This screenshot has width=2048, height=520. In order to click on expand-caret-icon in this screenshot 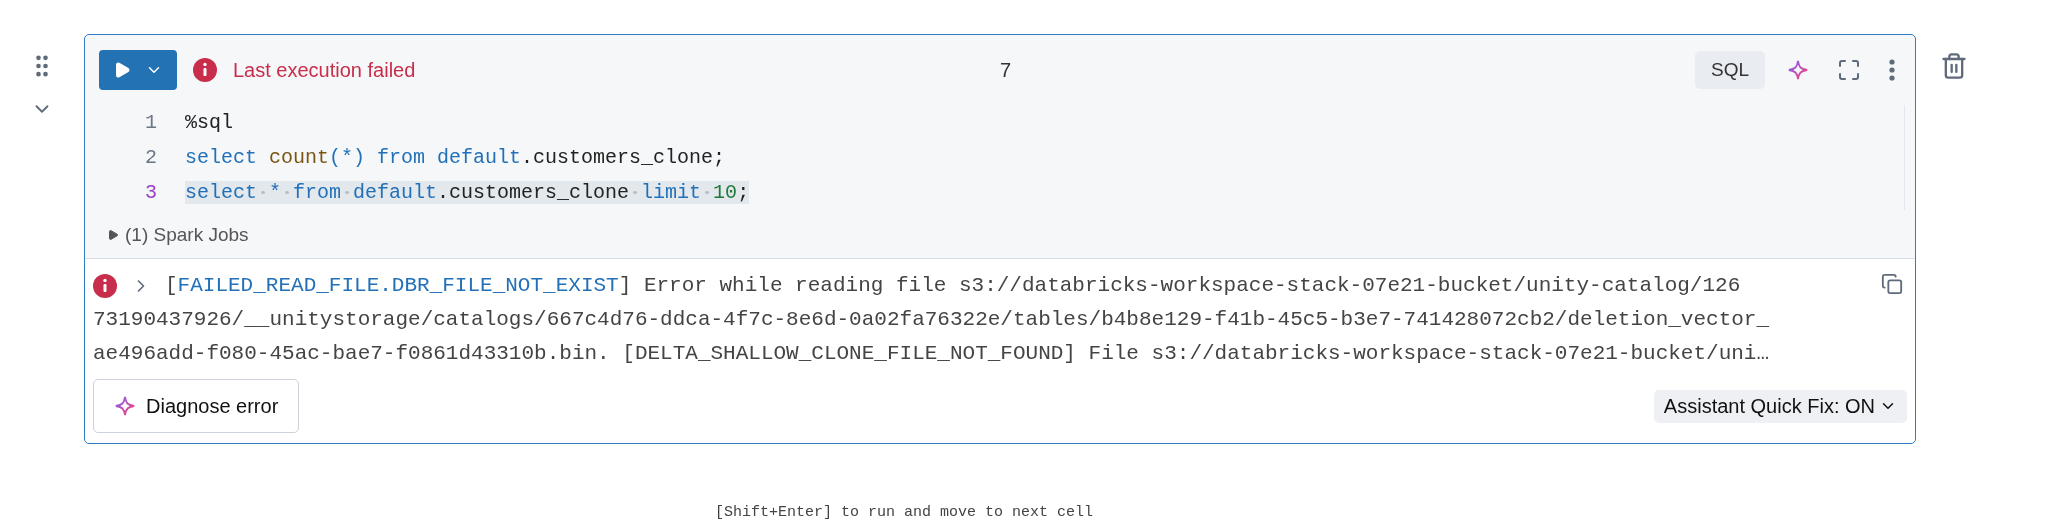, I will do `click(113, 235)`.